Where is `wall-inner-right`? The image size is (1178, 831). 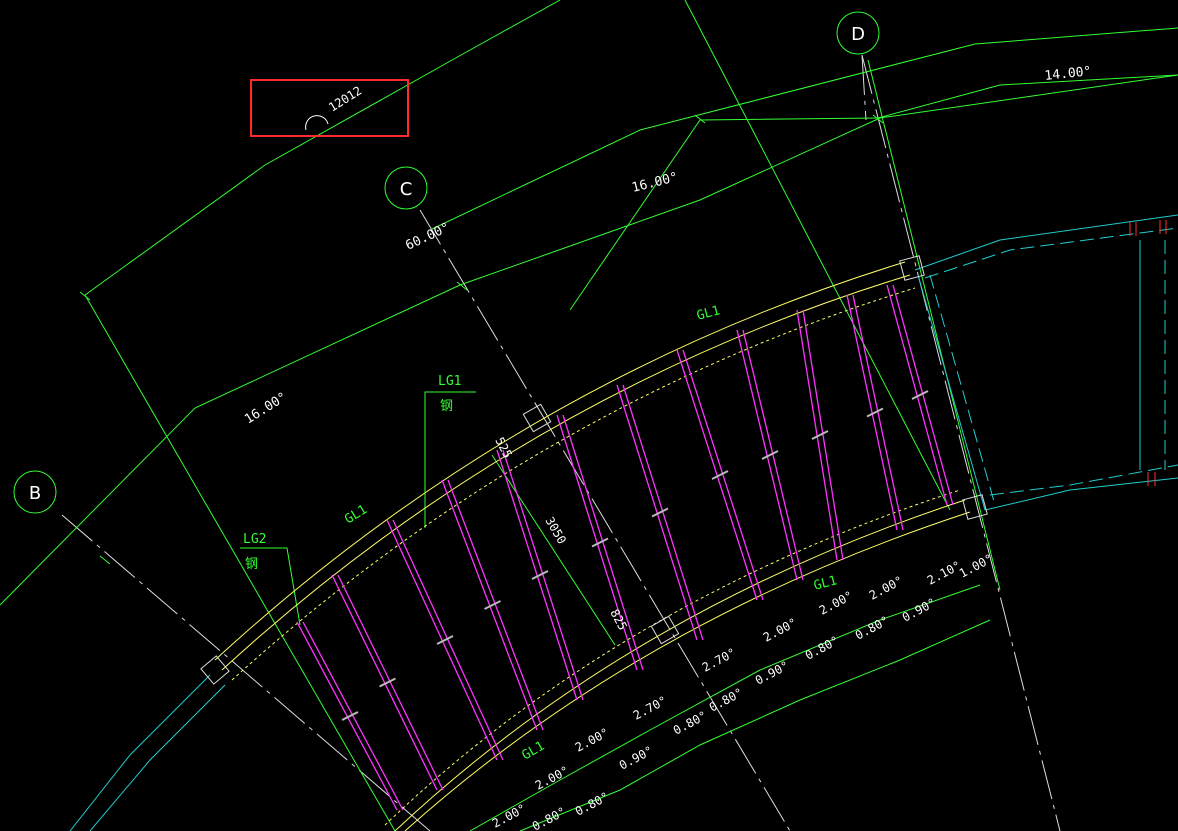
wall-inner-right is located at coordinates (1046, 242).